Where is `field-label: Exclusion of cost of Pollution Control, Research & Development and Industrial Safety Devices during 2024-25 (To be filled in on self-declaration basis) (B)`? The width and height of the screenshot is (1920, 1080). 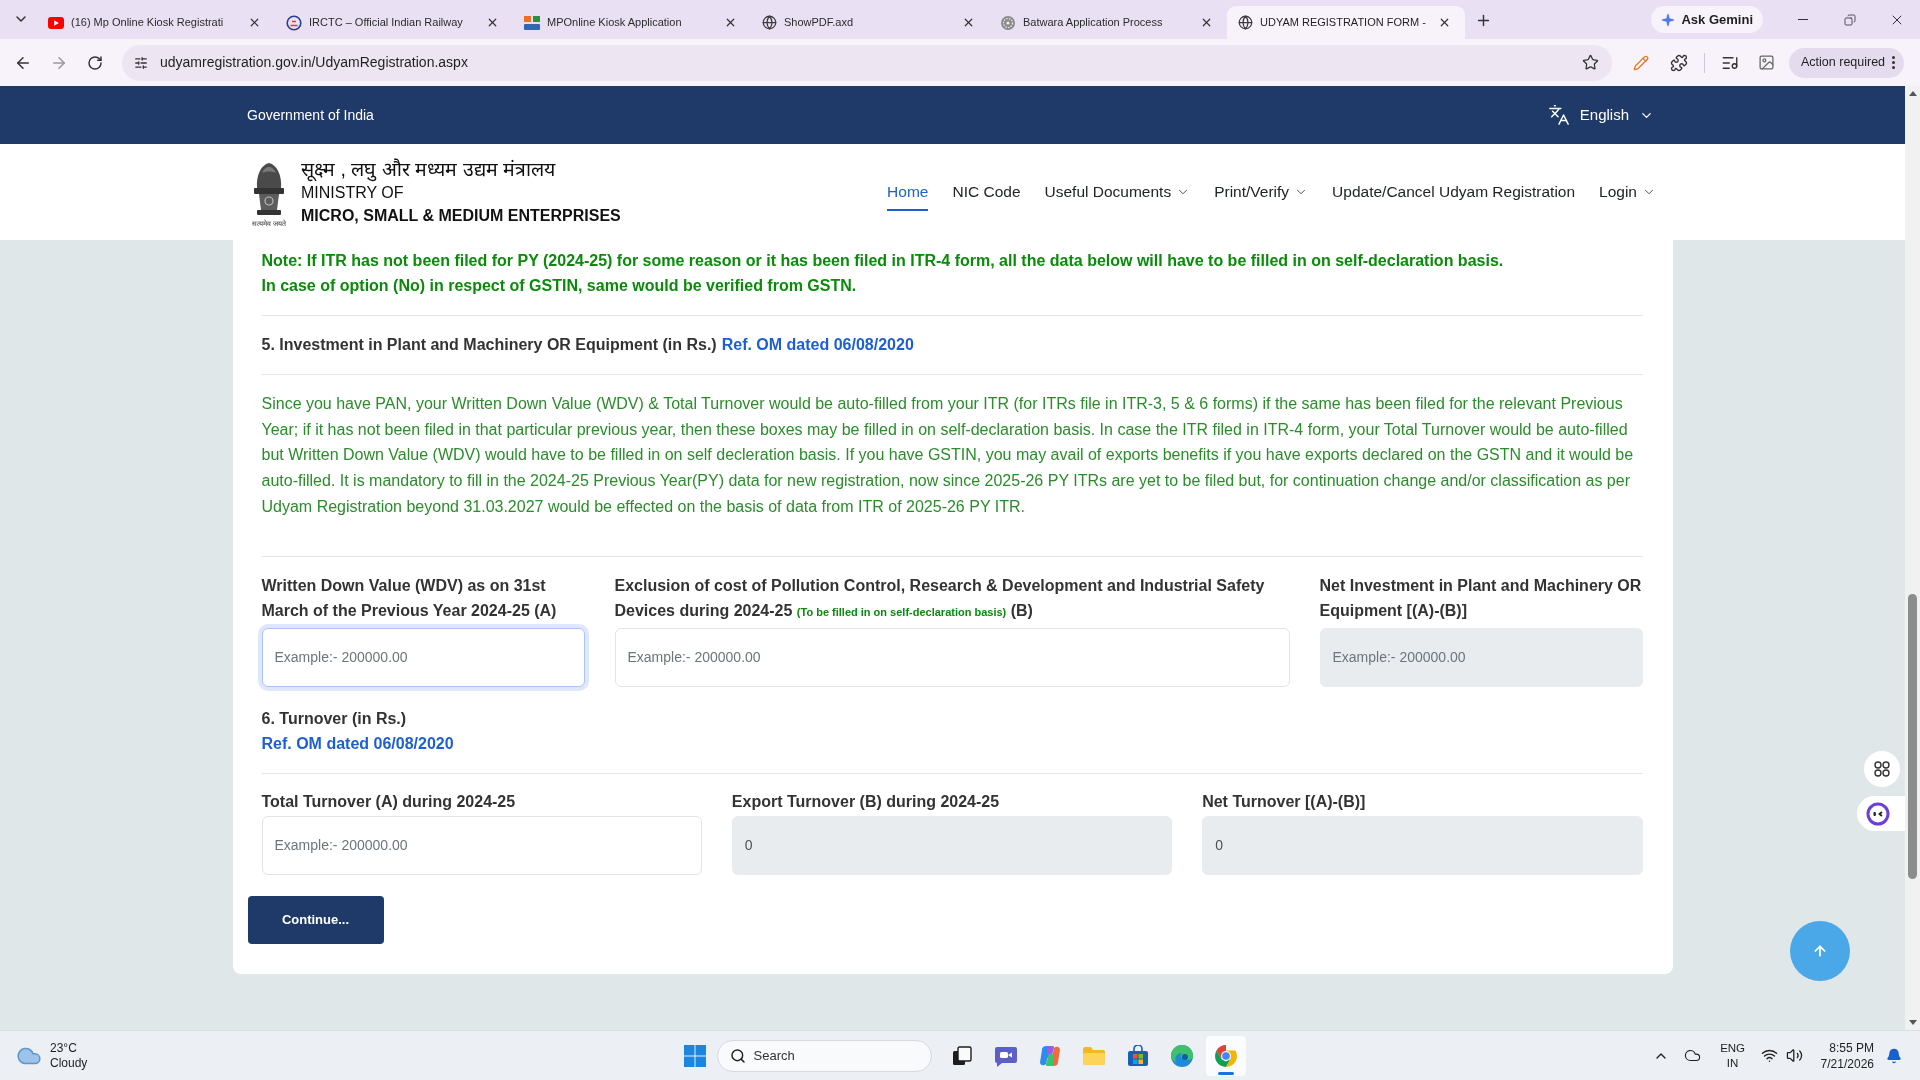
field-label: Exclusion of cost of Pollution Control, Research & Development and Industrial Safety Devices during 2024-25 (To be filled in on self-declaration basis) (B) is located at coordinates (940, 598).